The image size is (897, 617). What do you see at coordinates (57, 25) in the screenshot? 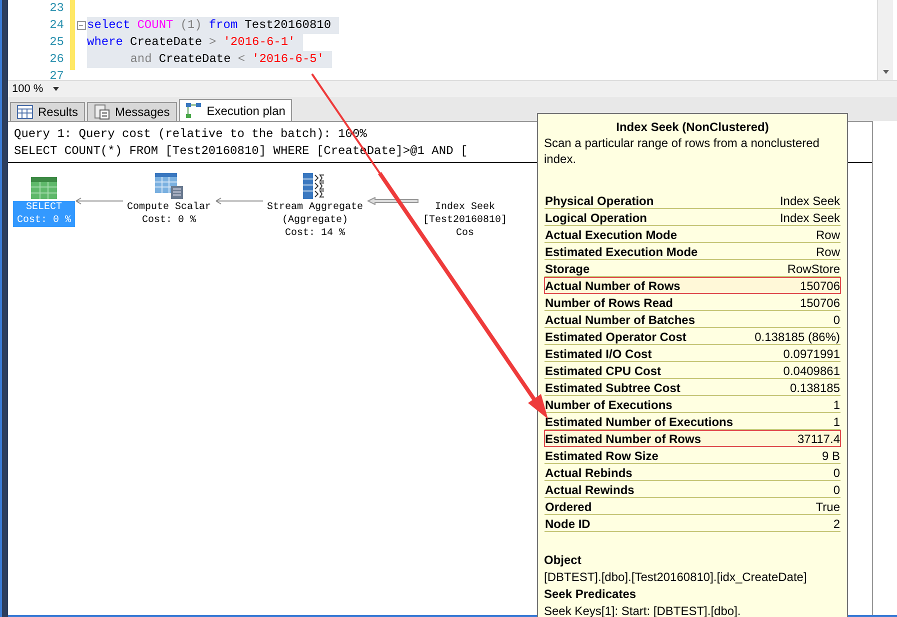
I see `line-number: 24` at bounding box center [57, 25].